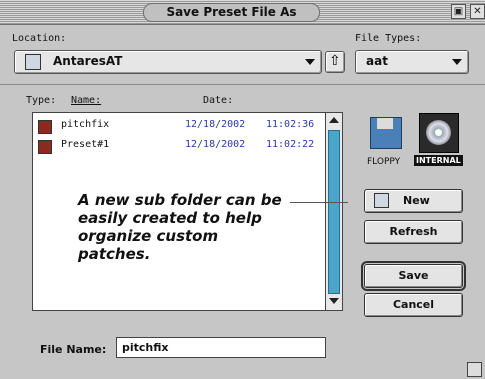 Image resolution: width=485 pixels, height=379 pixels. I want to click on floppy-label: FLOPPY, so click(384, 162).